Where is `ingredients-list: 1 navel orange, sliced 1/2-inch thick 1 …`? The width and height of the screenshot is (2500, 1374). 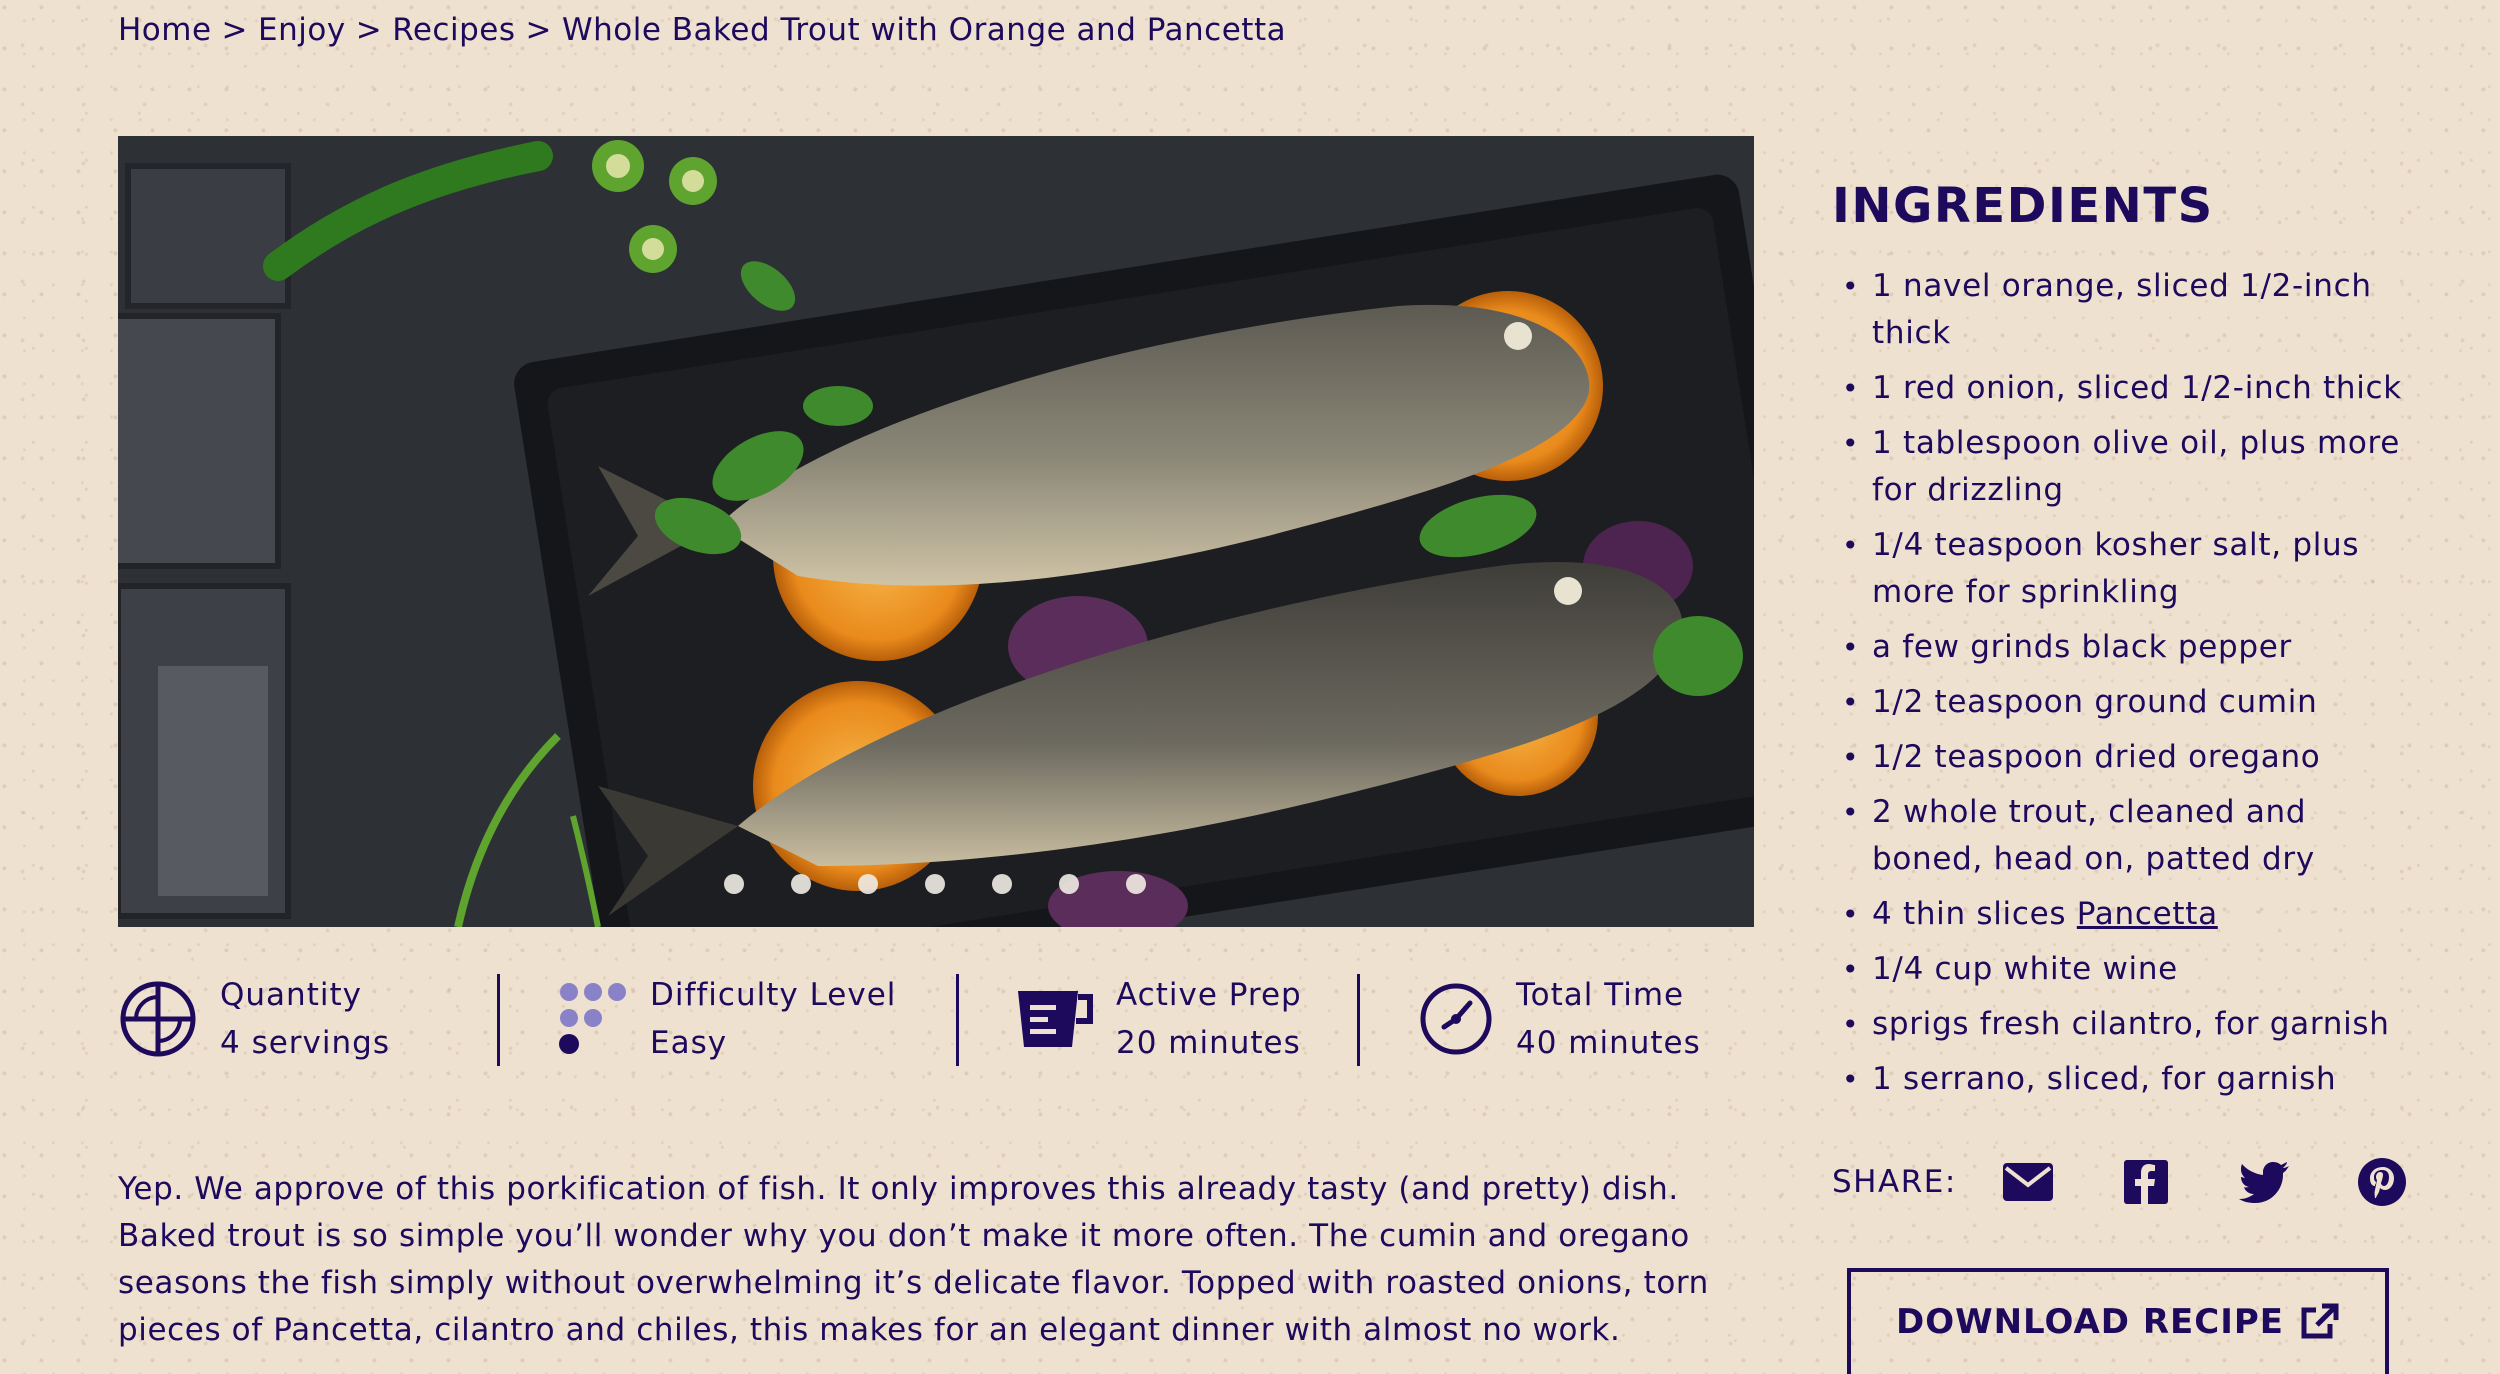
ingredients-list: 1 navel orange, sliced 1/2-inch thick 1 … is located at coordinates (2123, 687).